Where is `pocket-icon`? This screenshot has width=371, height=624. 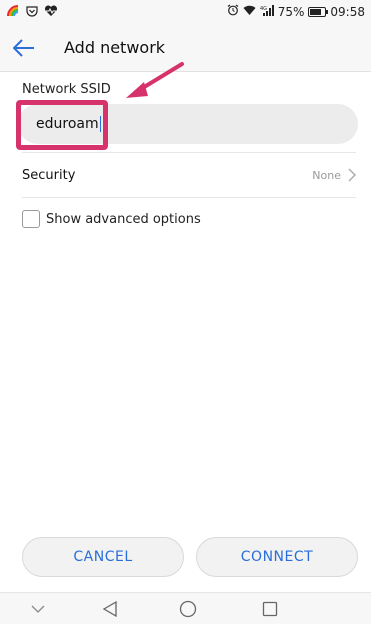 pocket-icon is located at coordinates (32, 12).